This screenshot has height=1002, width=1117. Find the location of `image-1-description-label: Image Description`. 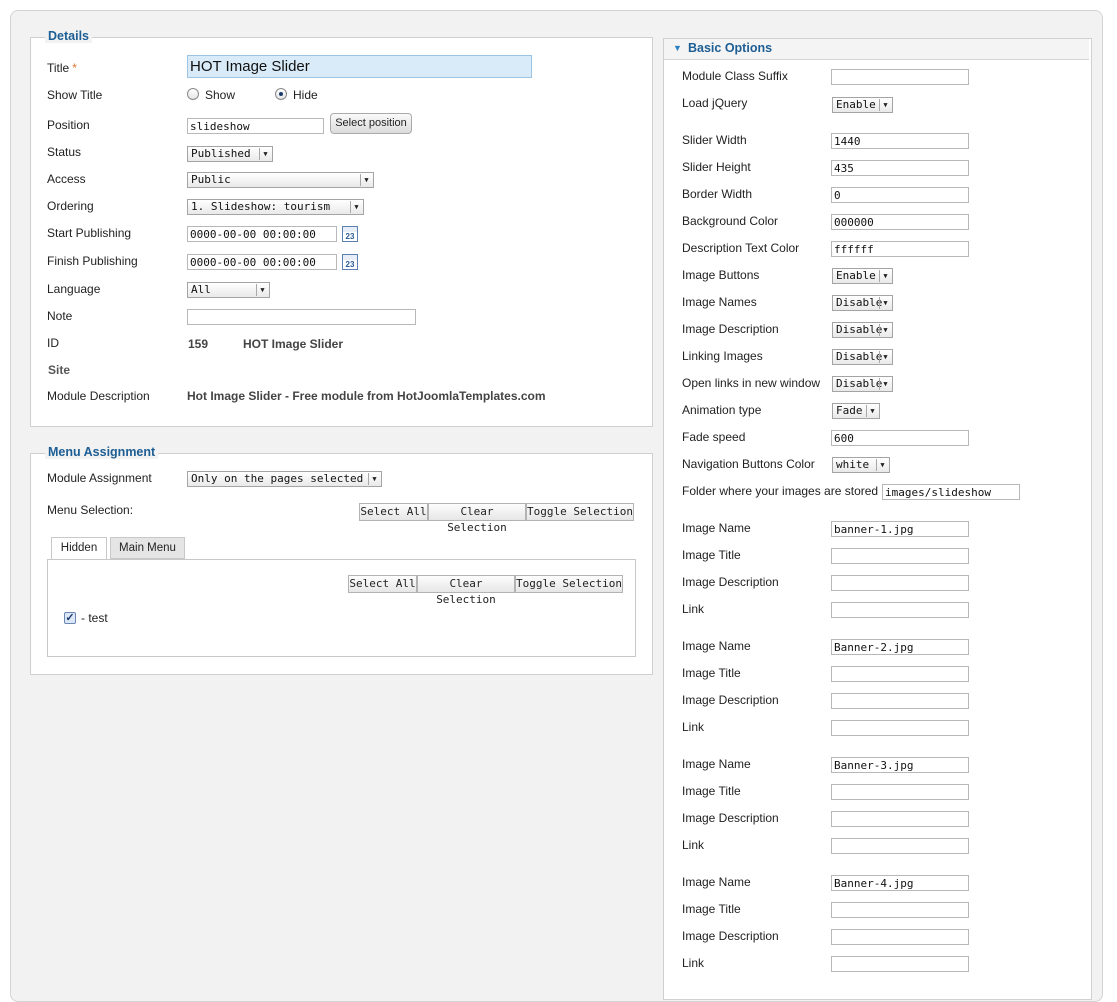

image-1-description-label: Image Description is located at coordinates (730, 582).